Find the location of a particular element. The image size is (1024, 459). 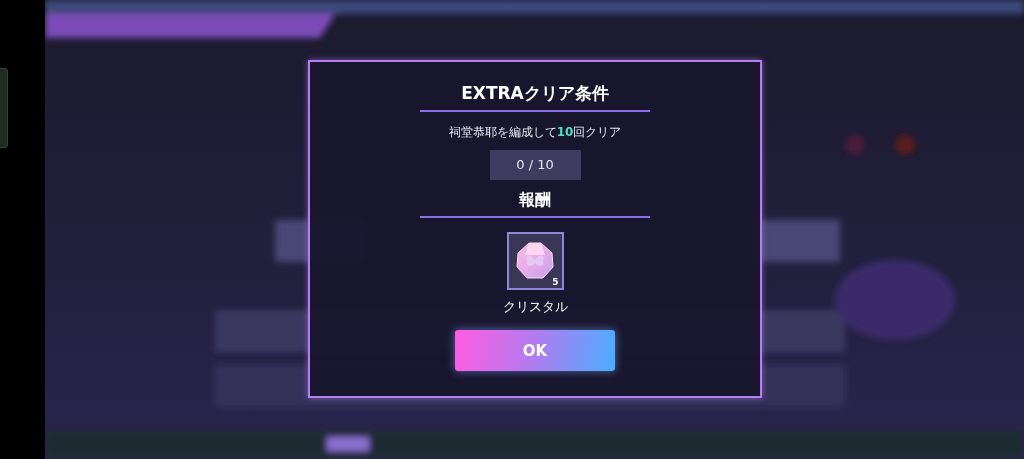

reward-name: クリスタル is located at coordinates (535, 307).